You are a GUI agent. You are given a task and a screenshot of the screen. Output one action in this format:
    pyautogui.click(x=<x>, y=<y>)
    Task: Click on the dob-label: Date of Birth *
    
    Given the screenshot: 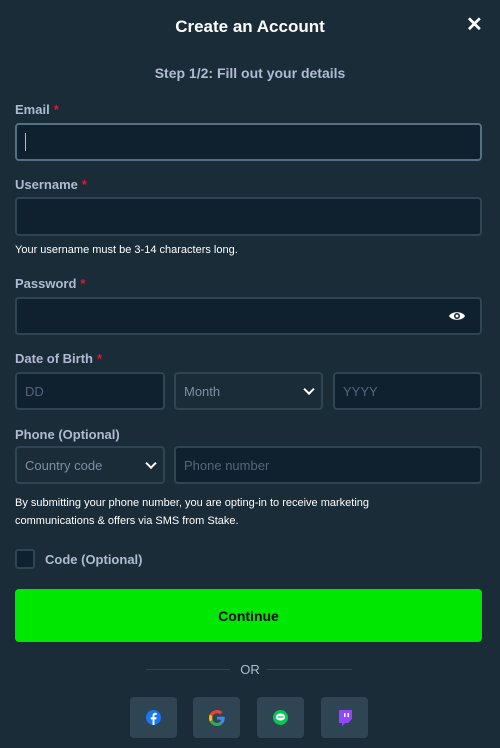 What is the action you would take?
    pyautogui.click(x=58, y=358)
    